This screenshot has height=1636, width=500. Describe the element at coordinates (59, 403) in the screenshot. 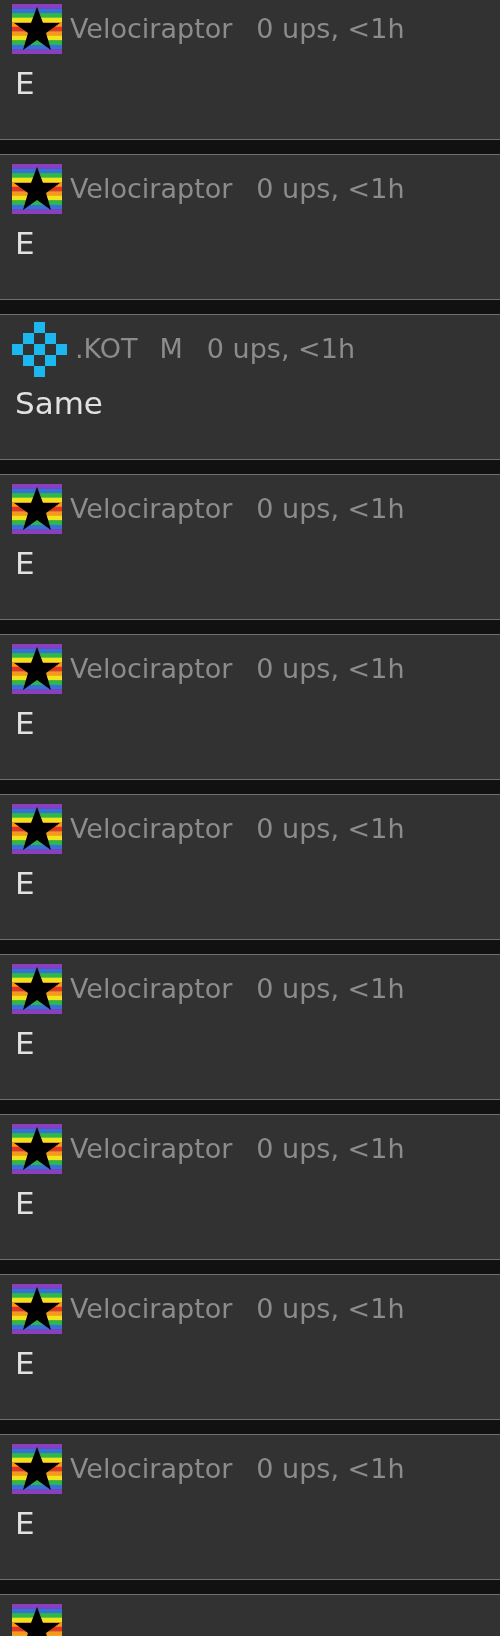

I see `comment-text: Same` at that location.